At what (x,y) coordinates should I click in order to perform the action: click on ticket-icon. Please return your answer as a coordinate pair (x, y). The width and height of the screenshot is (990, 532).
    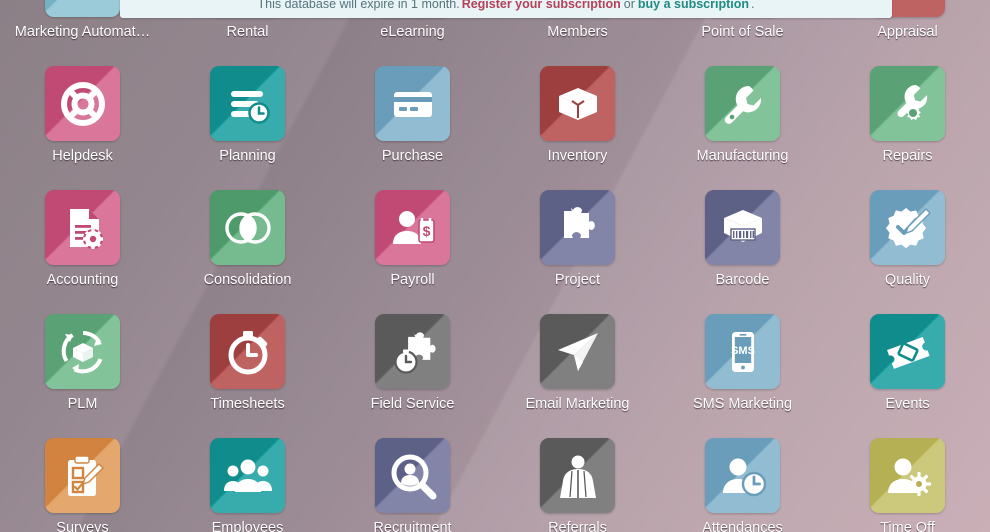
    Looking at the image, I should click on (907, 351).